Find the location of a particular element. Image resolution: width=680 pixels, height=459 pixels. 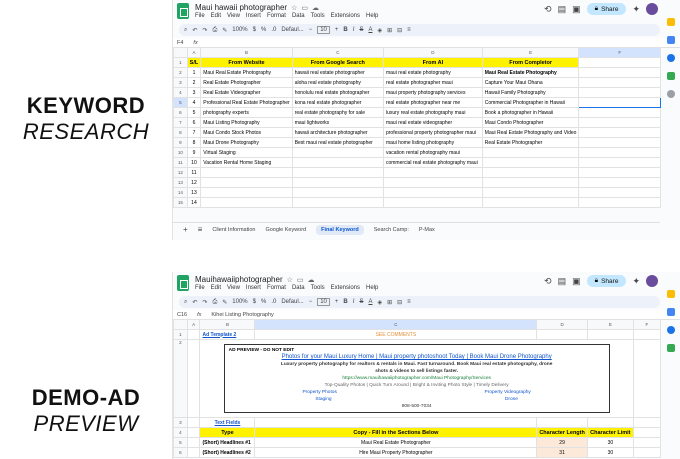

row-number: 13 is located at coordinates (180, 182).